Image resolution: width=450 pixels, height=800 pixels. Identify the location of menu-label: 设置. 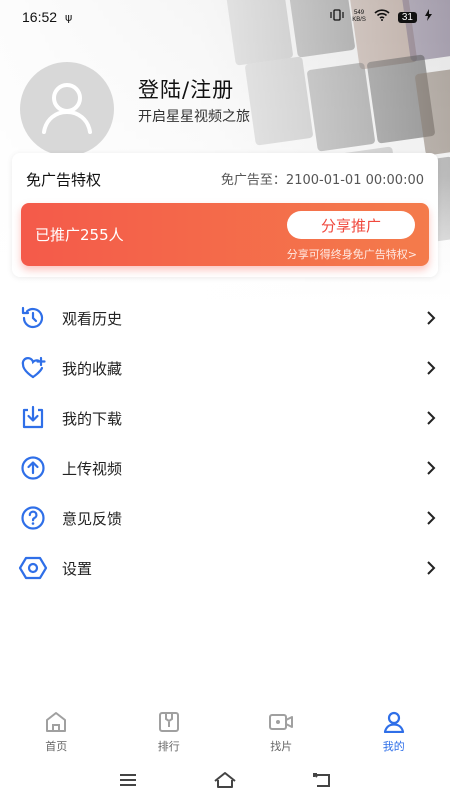
(77, 568).